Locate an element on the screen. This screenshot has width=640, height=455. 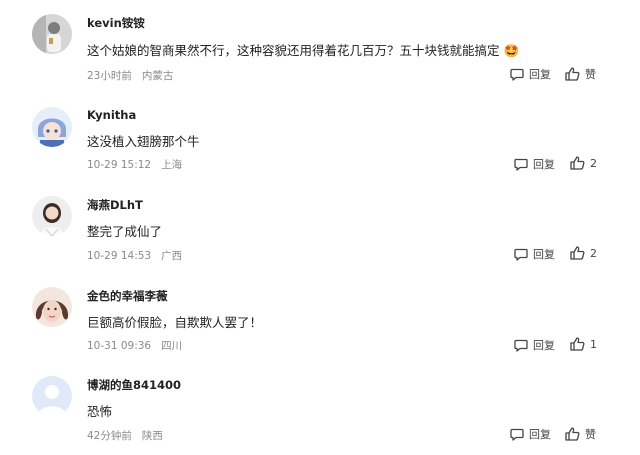
comment-meta: 10-29 15:12 上海 is located at coordinates (134, 164).